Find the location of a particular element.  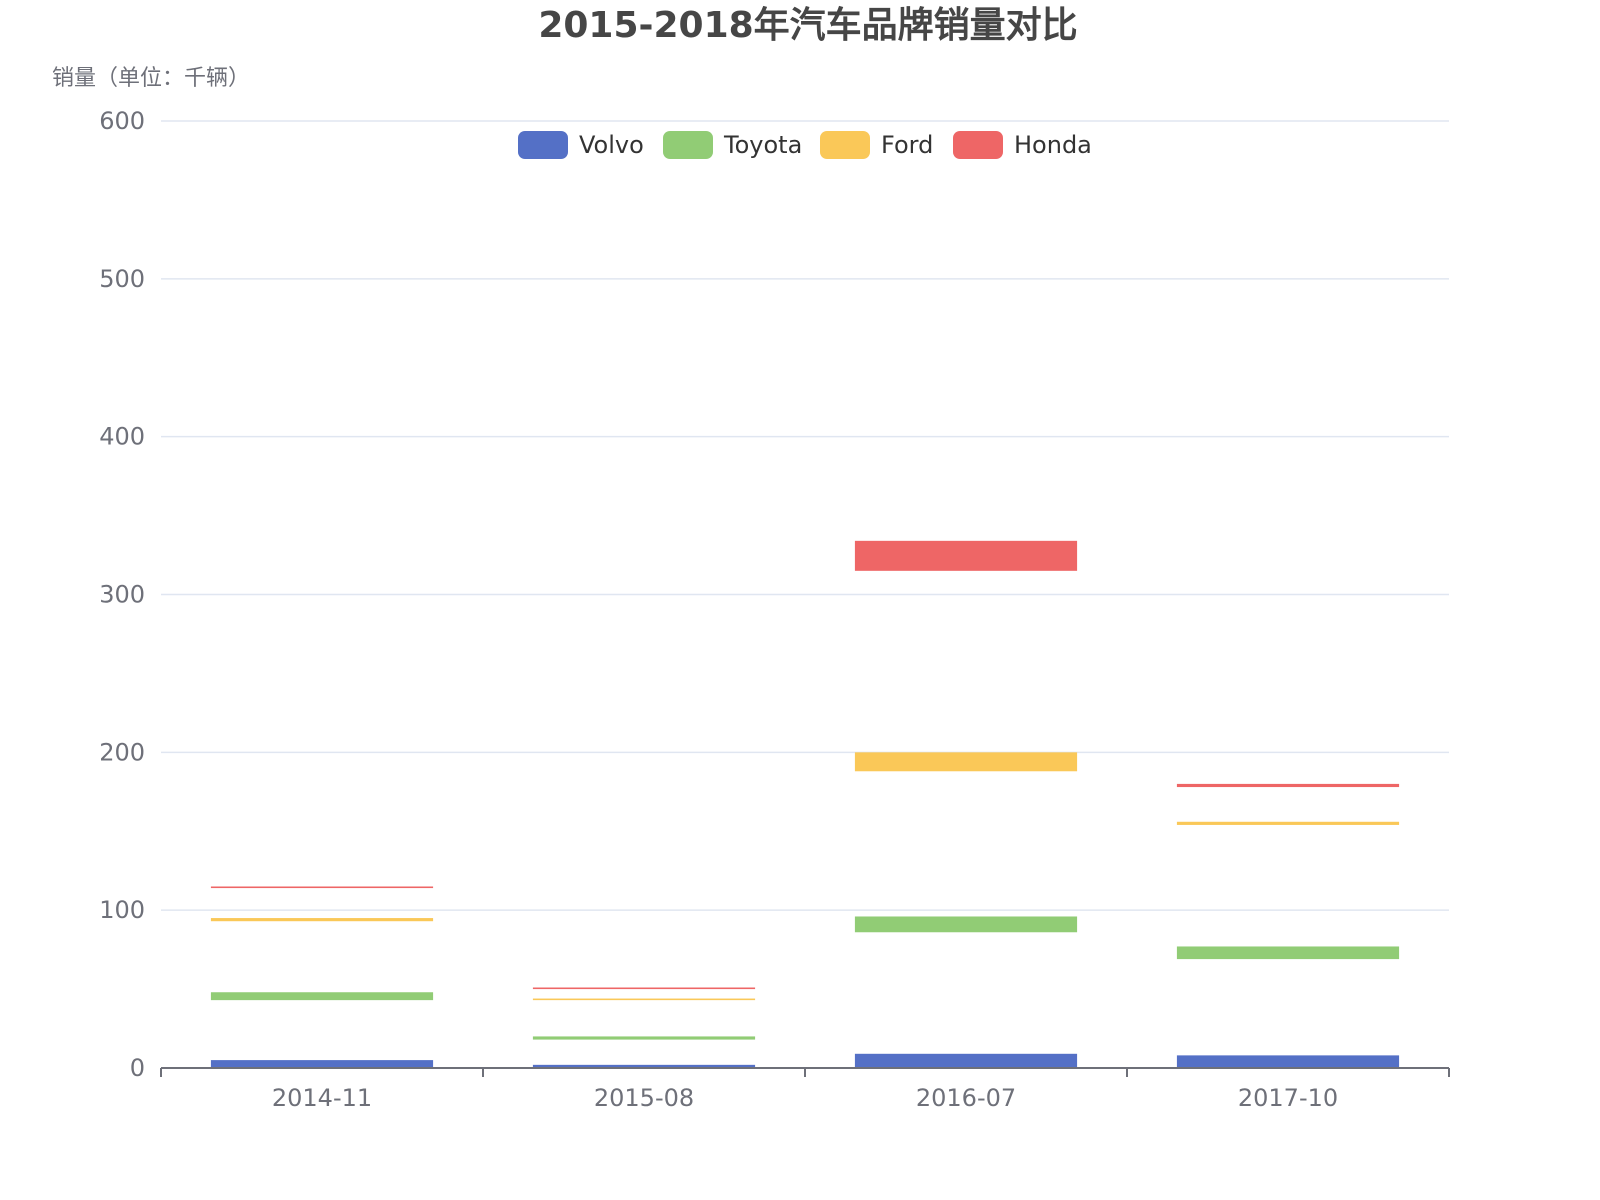

x-tick-label: 2015-08 is located at coordinates (644, 1098).